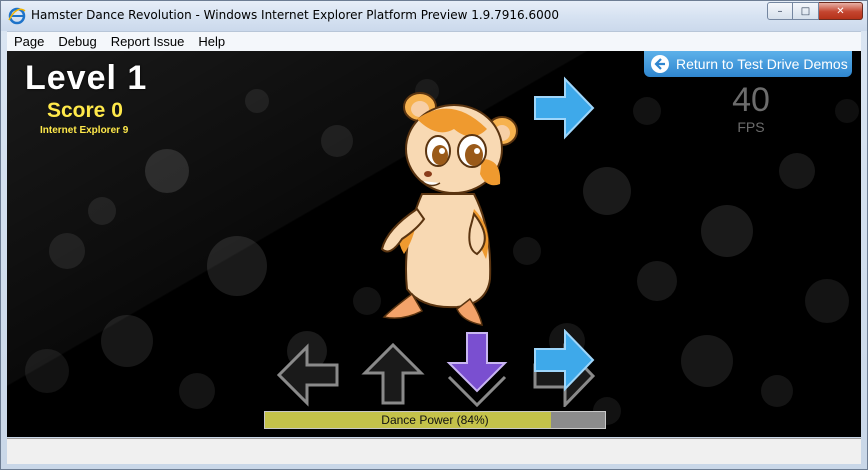  I want to click on maximize-button: □, so click(806, 11).